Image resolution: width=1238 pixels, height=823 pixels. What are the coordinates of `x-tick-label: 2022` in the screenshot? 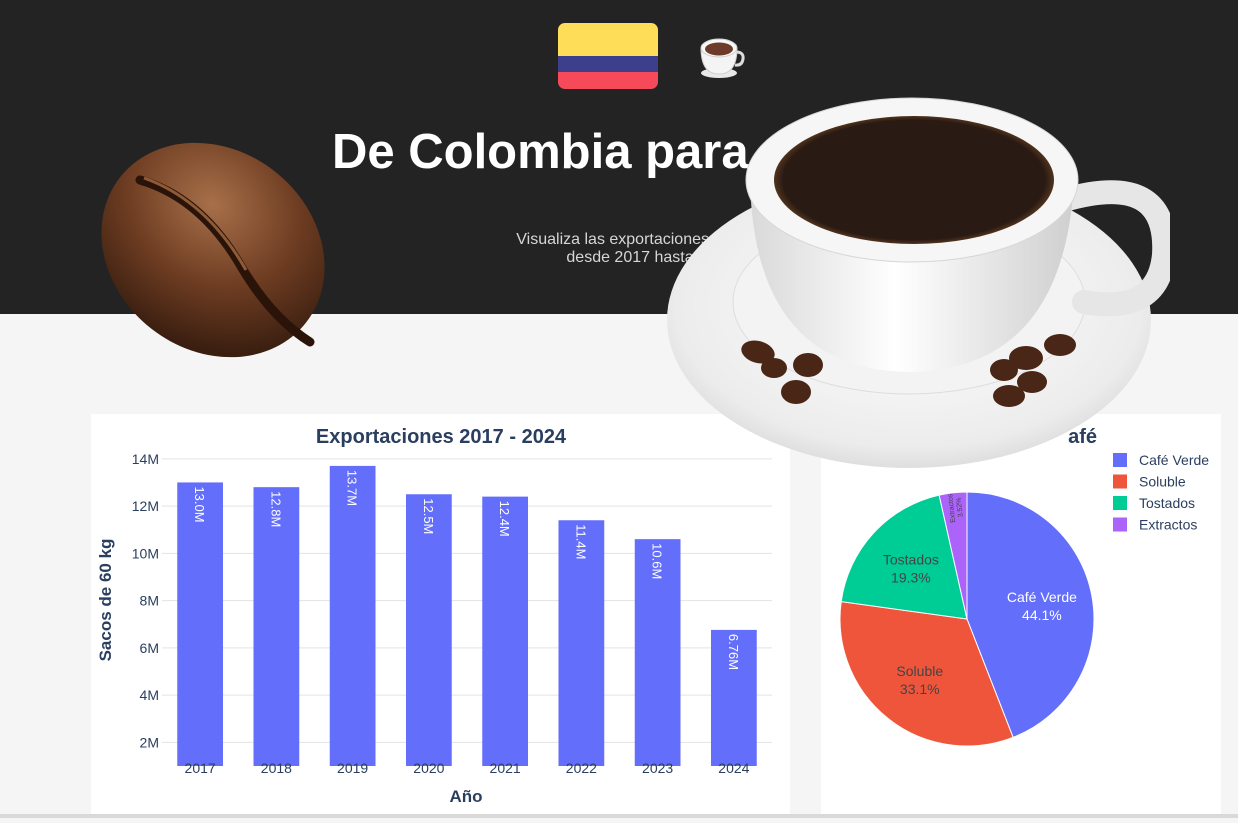 It's located at (581, 768).